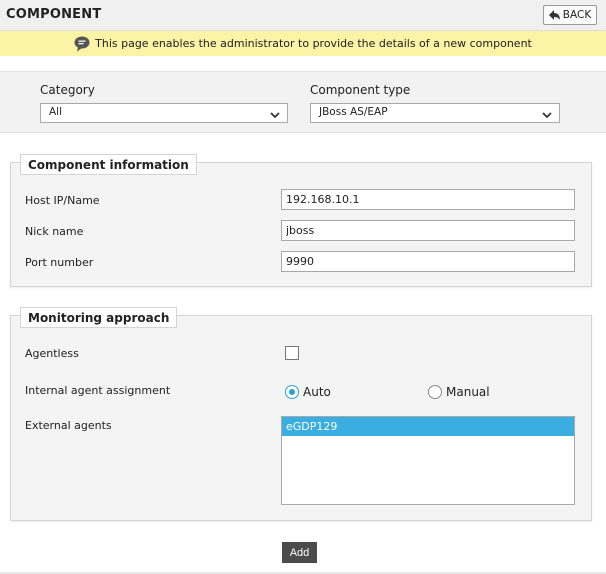  Describe the element at coordinates (299, 552) in the screenshot. I see `add-button: Add` at that location.